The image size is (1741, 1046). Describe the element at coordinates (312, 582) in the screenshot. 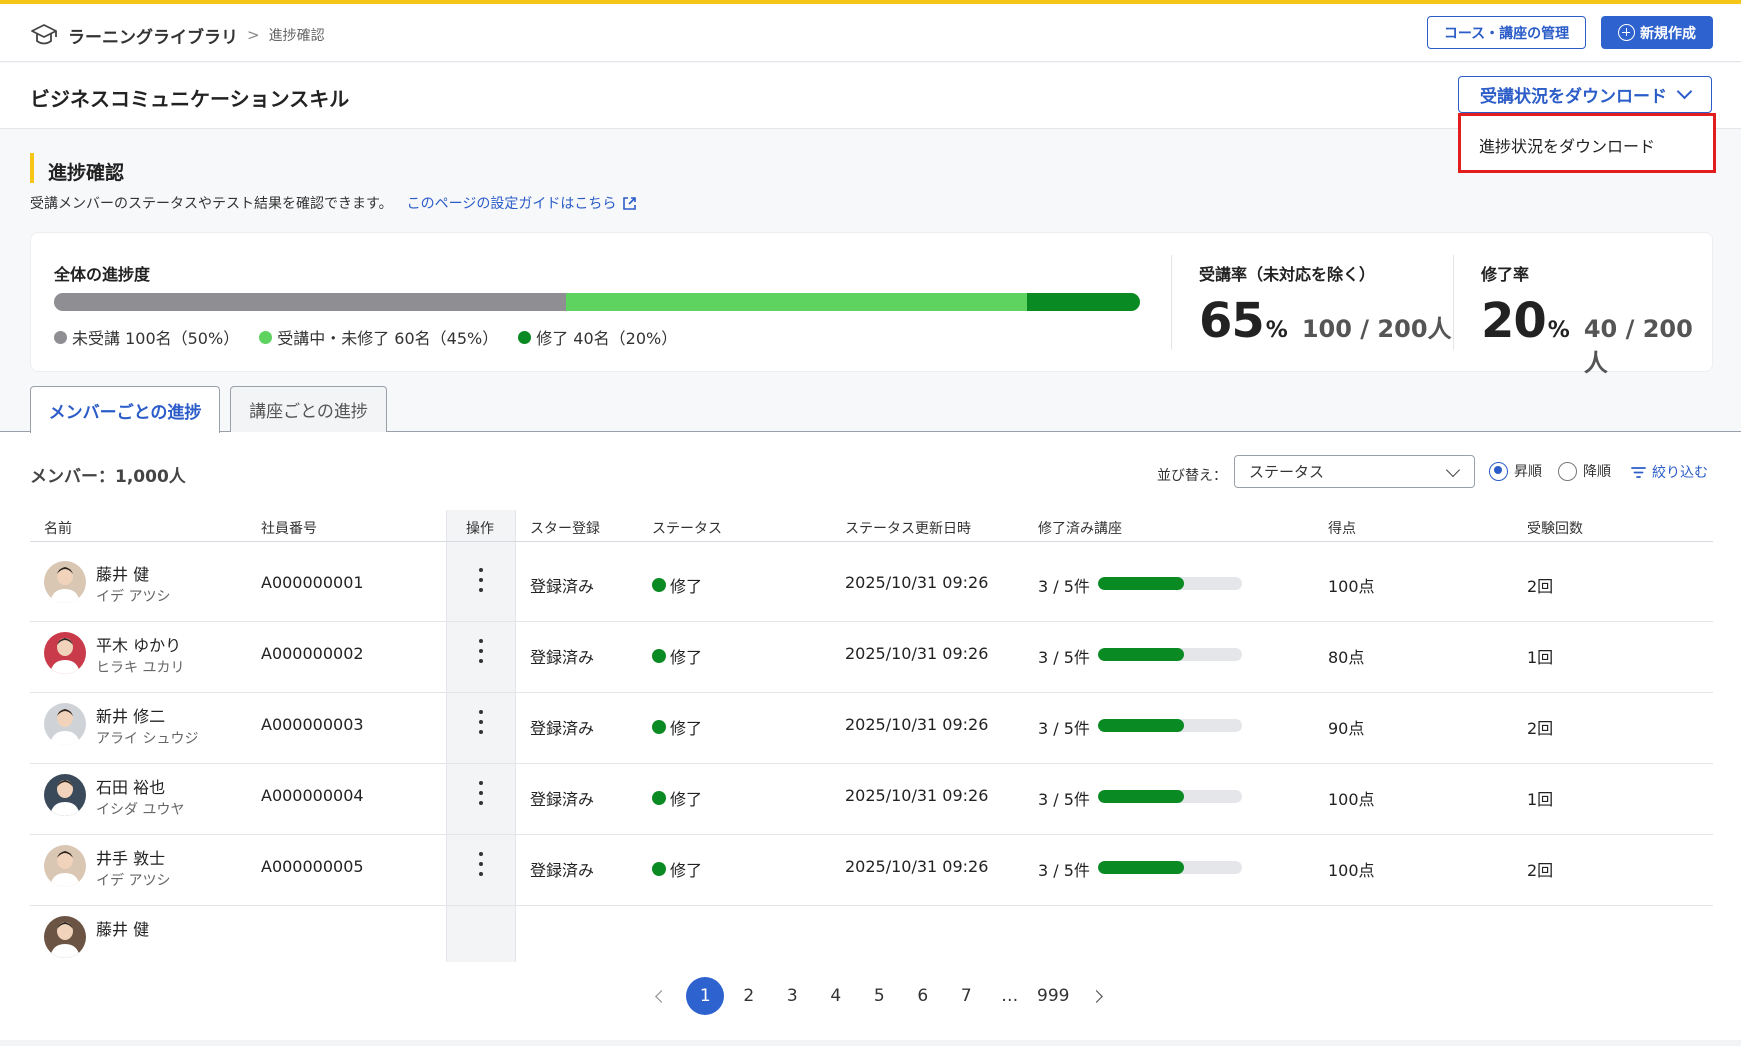

I see `employee-id: A000000001` at that location.